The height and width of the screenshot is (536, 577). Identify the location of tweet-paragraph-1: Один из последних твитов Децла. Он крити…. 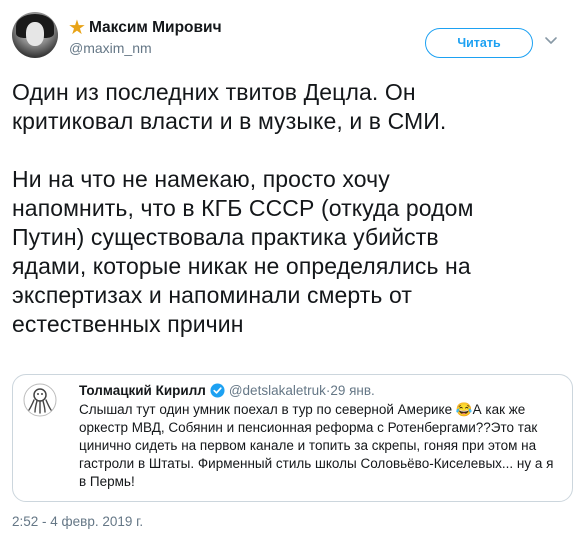
(229, 106).